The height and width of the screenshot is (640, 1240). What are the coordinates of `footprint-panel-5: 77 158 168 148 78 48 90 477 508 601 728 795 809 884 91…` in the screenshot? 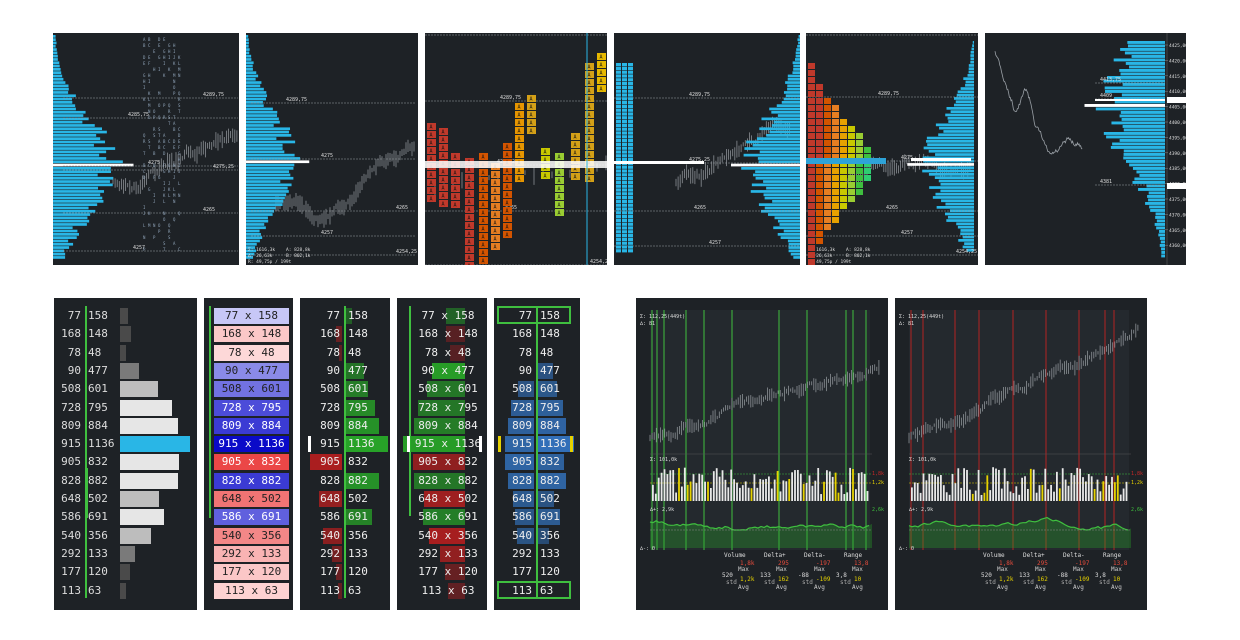 It's located at (537, 454).